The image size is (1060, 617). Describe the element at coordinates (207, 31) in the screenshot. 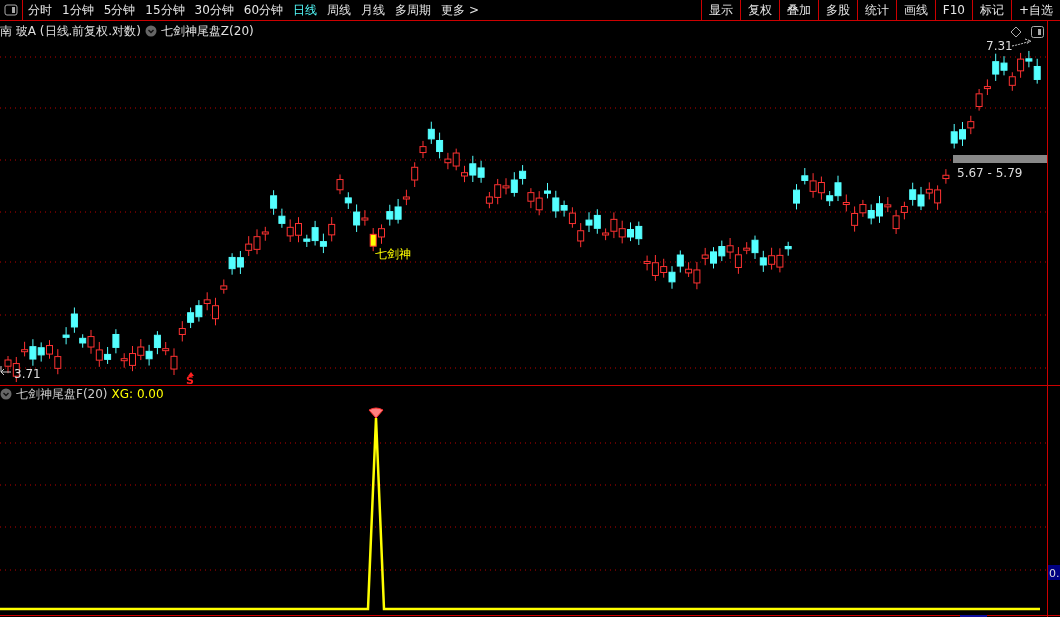

I see `indicator-name: 七剑神尾盘Z(20)` at that location.